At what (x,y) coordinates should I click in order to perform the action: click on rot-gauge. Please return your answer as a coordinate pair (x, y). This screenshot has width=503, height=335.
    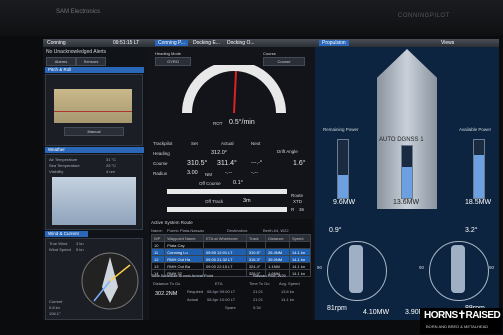
    Looking at the image, I should click on (234, 89).